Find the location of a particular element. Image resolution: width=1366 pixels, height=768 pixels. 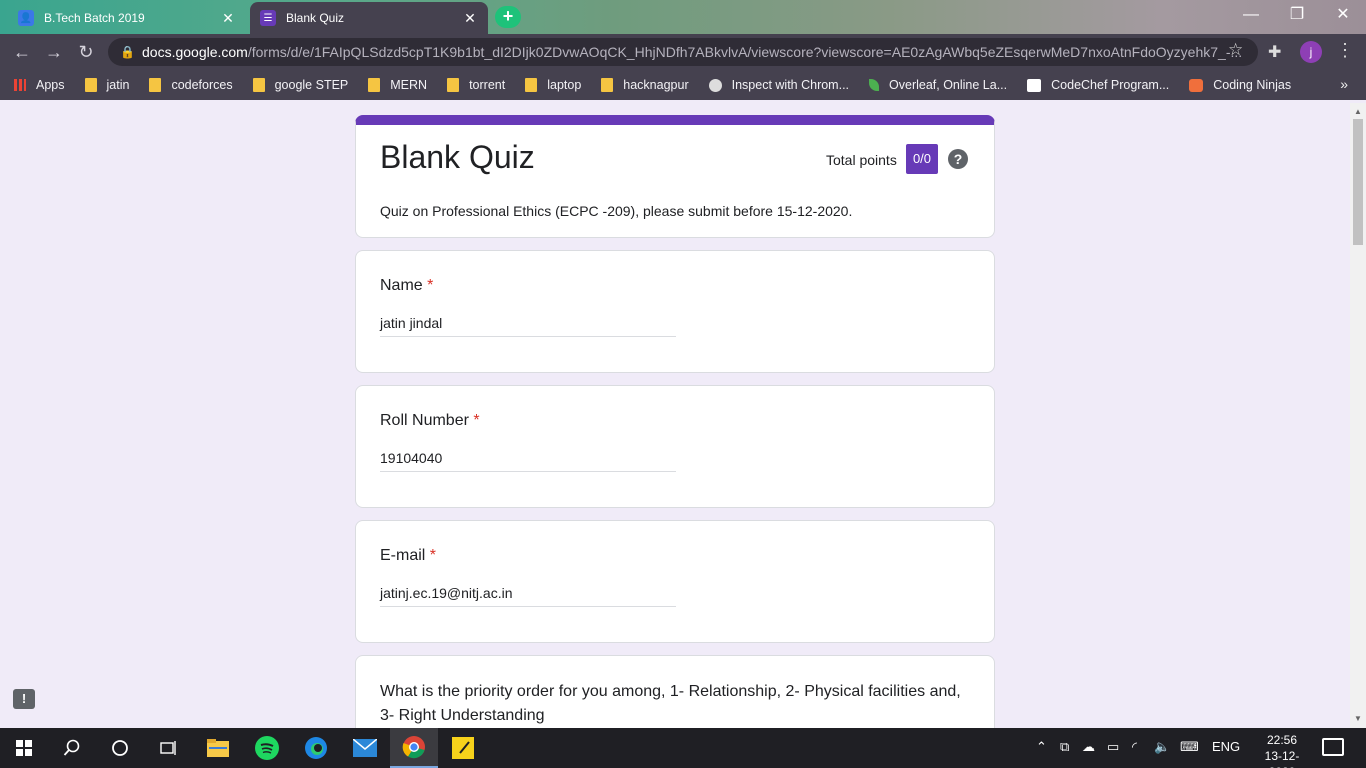

question-label: Roll Number * is located at coordinates (430, 421).